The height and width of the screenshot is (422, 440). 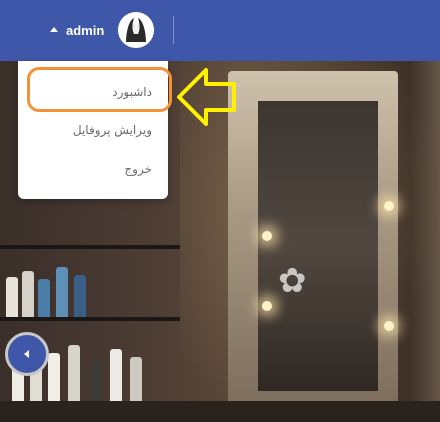 What do you see at coordinates (292, 281) in the screenshot?
I see `mirror-logo-icon: ✿` at bounding box center [292, 281].